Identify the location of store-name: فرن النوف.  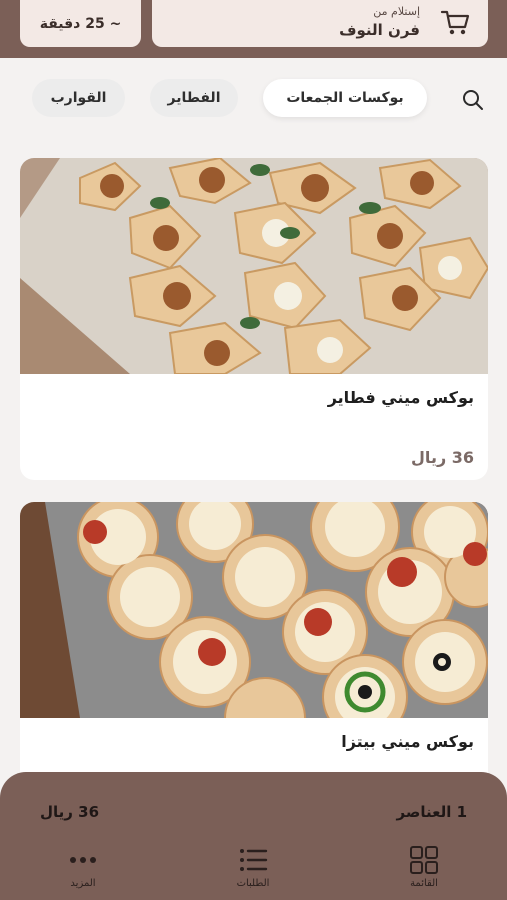
(379, 30).